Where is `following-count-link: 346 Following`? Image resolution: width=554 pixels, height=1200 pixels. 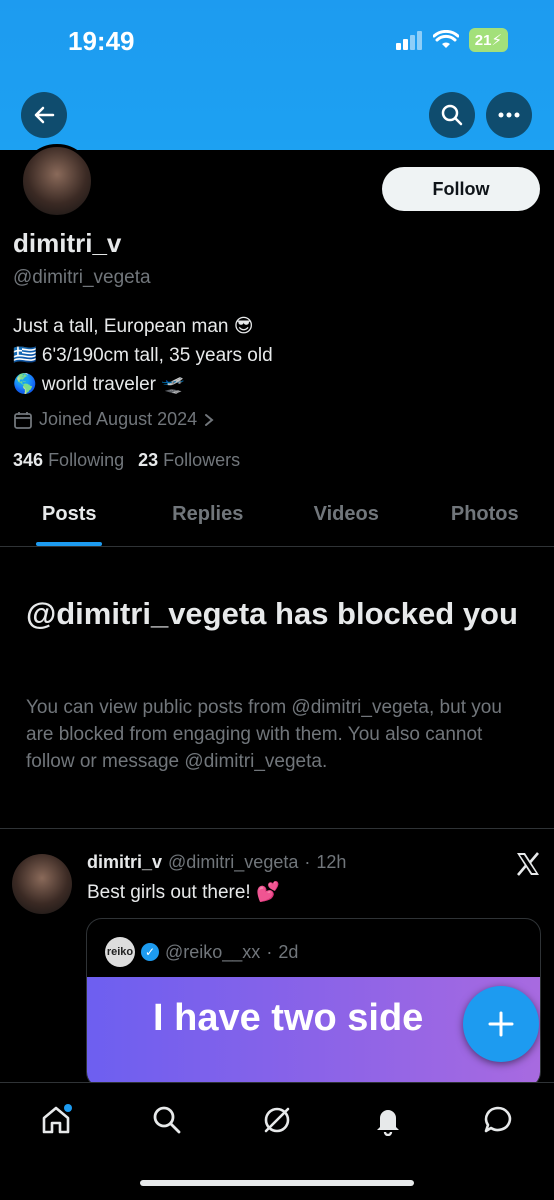
following-count-link: 346 Following is located at coordinates (68, 460).